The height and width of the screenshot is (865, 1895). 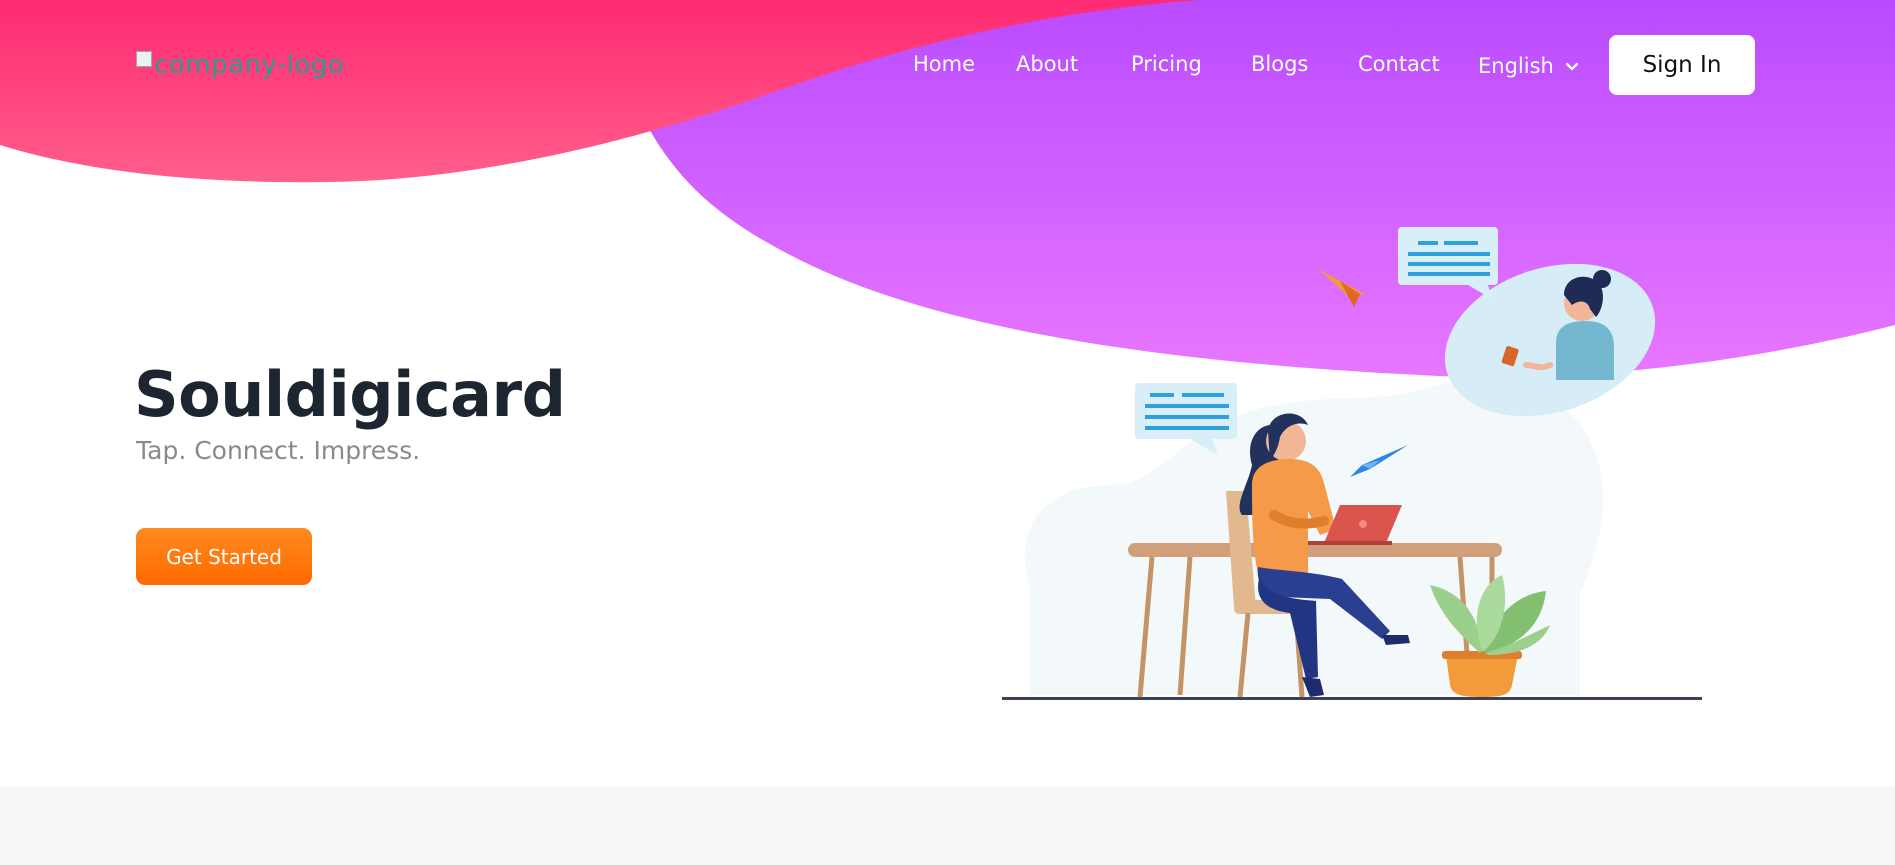 What do you see at coordinates (944, 64) in the screenshot?
I see `nav-home: Home` at bounding box center [944, 64].